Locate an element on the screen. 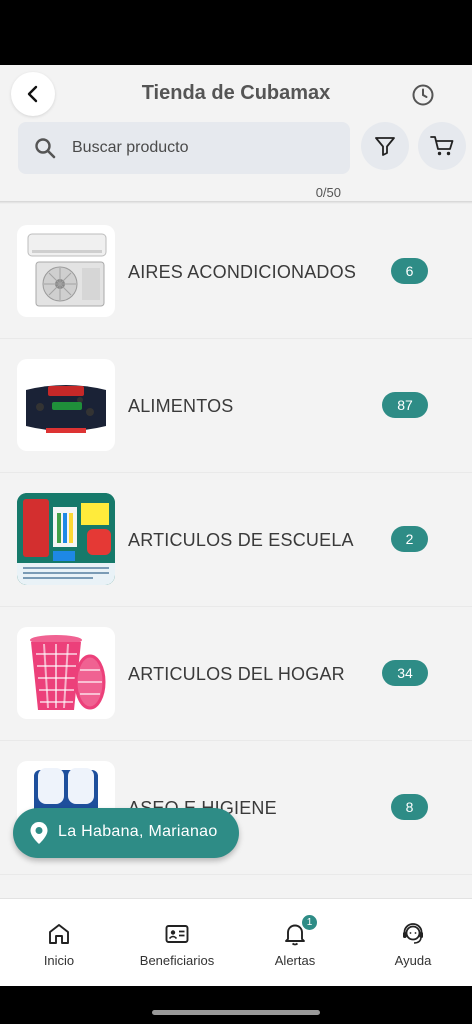  list-item: AIRES ACONDICIONADOS 6 is located at coordinates (236, 272).